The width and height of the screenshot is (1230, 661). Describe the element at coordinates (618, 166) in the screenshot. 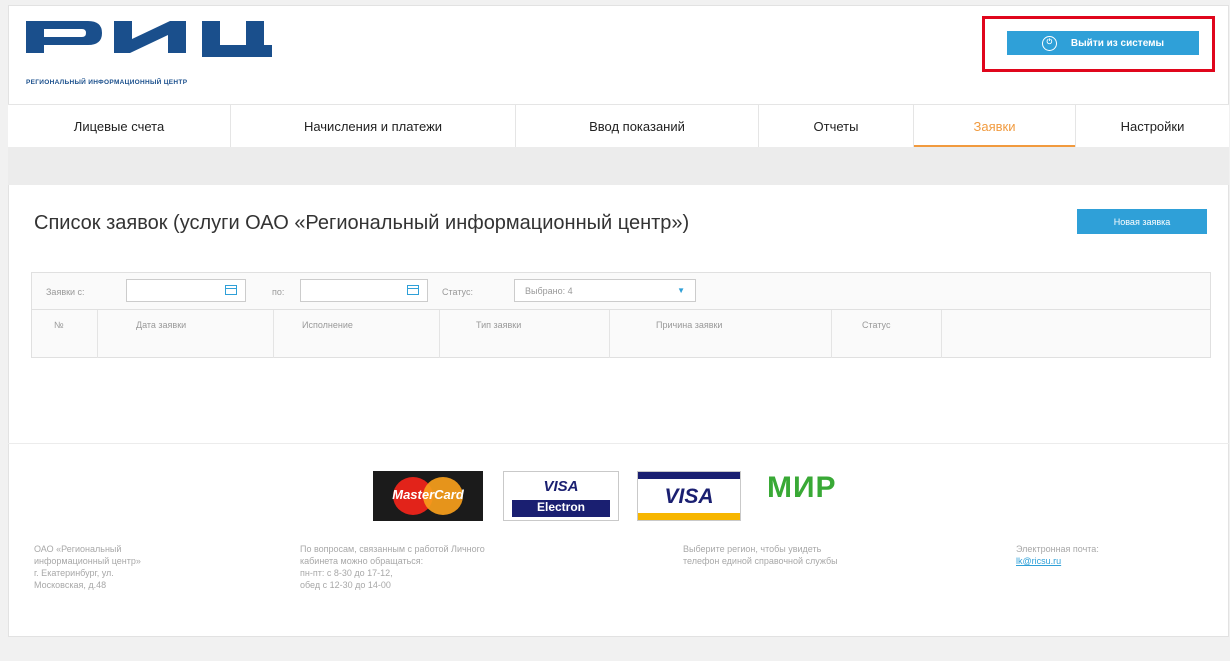

I see `subnav-band` at that location.